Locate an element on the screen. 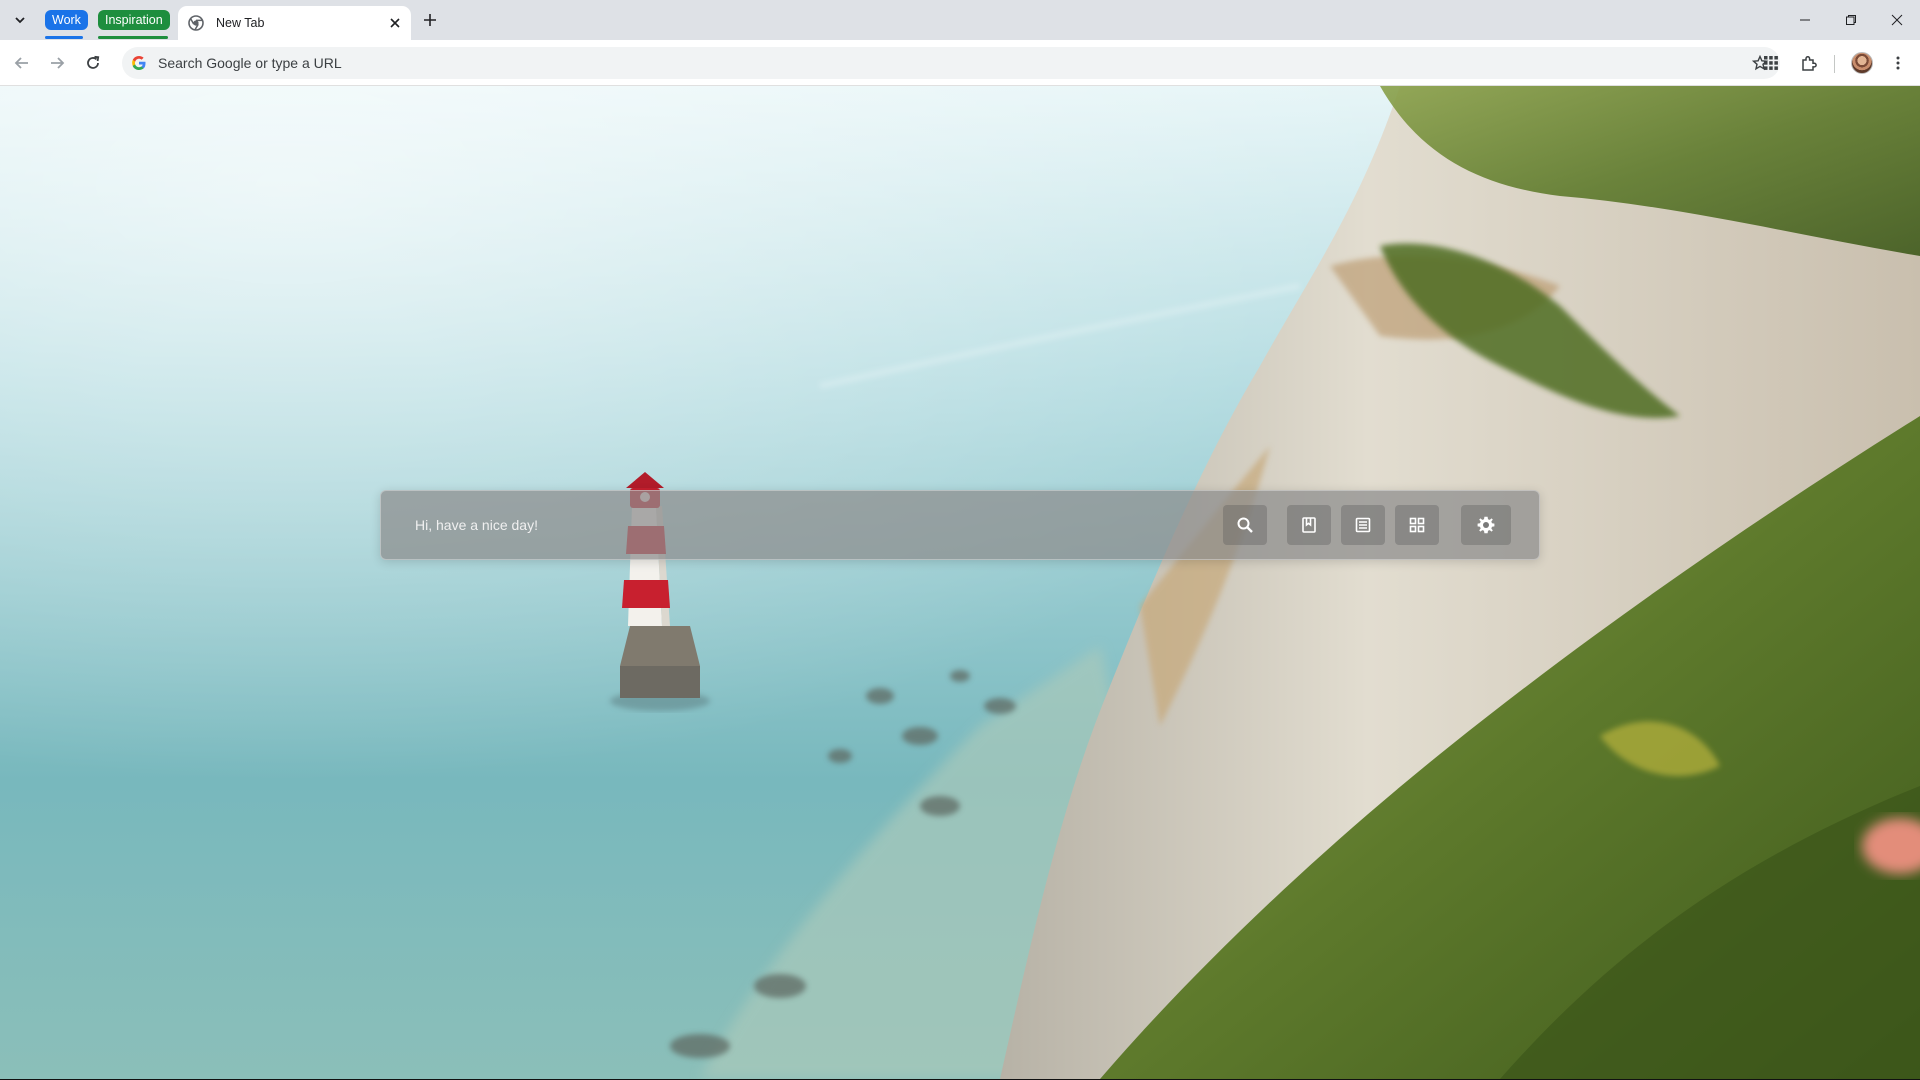  forward-arrow-icon is located at coordinates (58, 63).